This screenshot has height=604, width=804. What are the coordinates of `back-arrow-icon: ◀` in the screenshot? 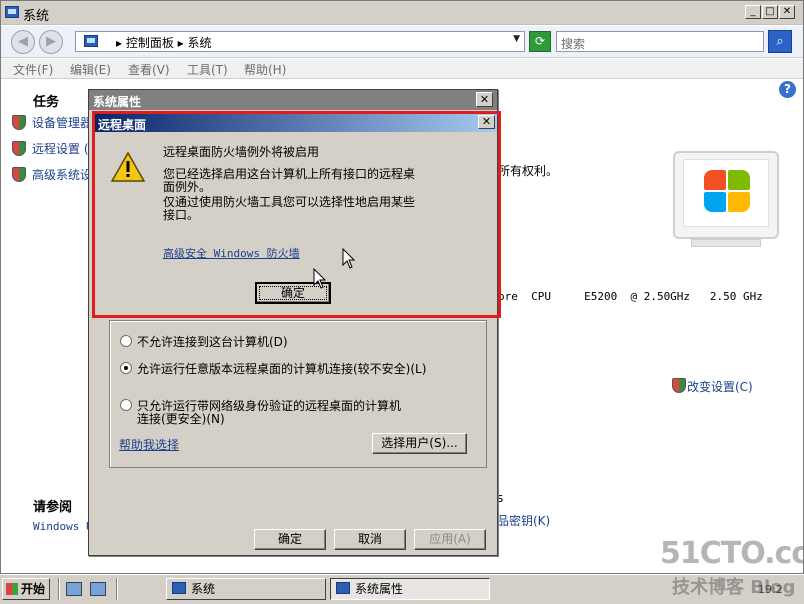 It's located at (23, 42).